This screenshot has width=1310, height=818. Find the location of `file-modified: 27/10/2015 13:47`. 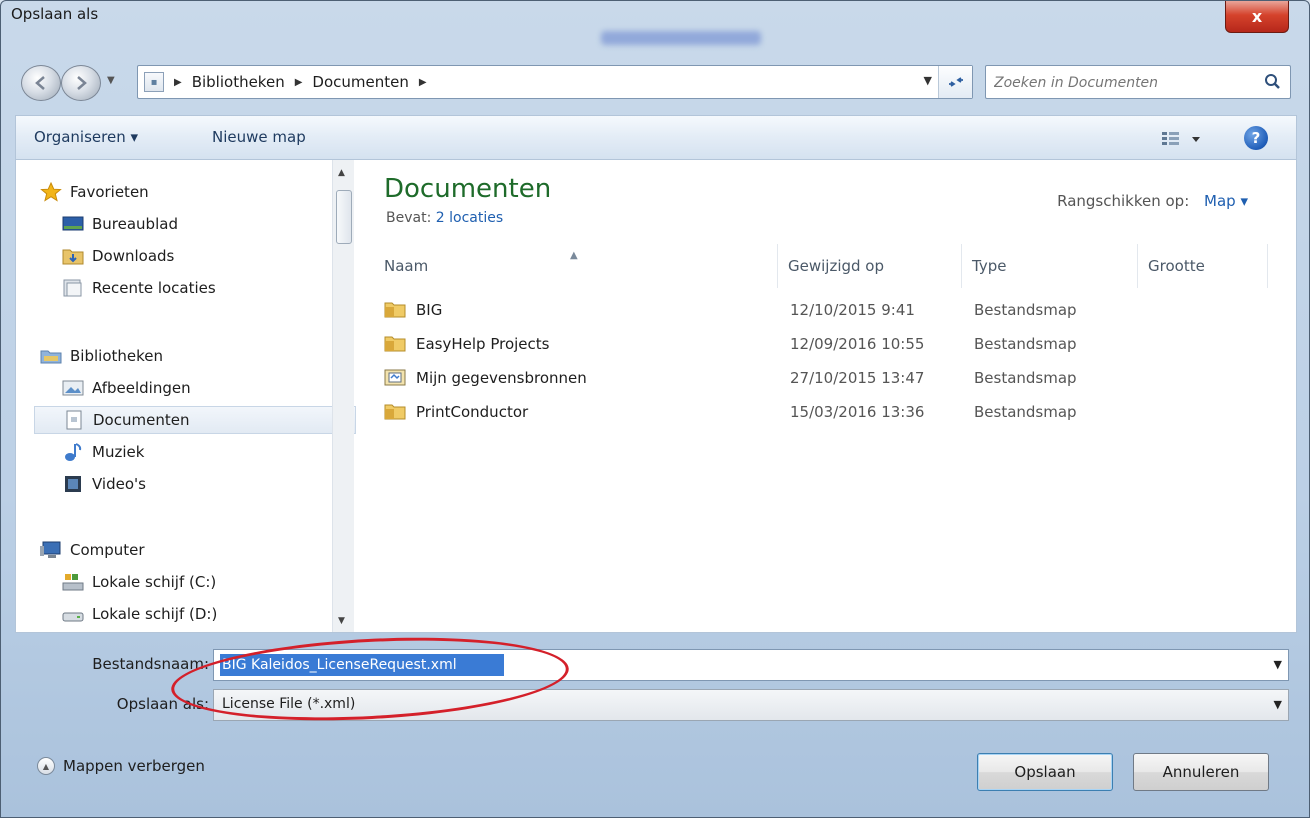

file-modified: 27/10/2015 13:47 is located at coordinates (857, 378).